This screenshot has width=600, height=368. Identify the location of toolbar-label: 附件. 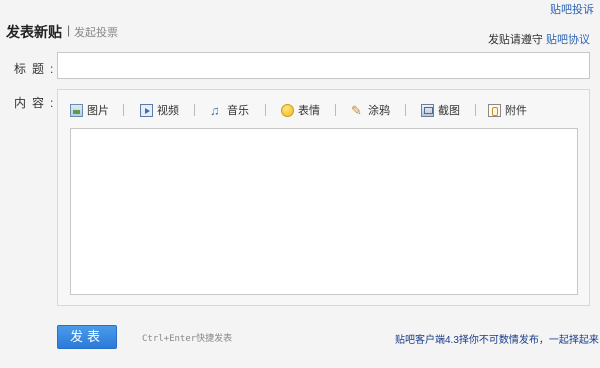
(516, 111).